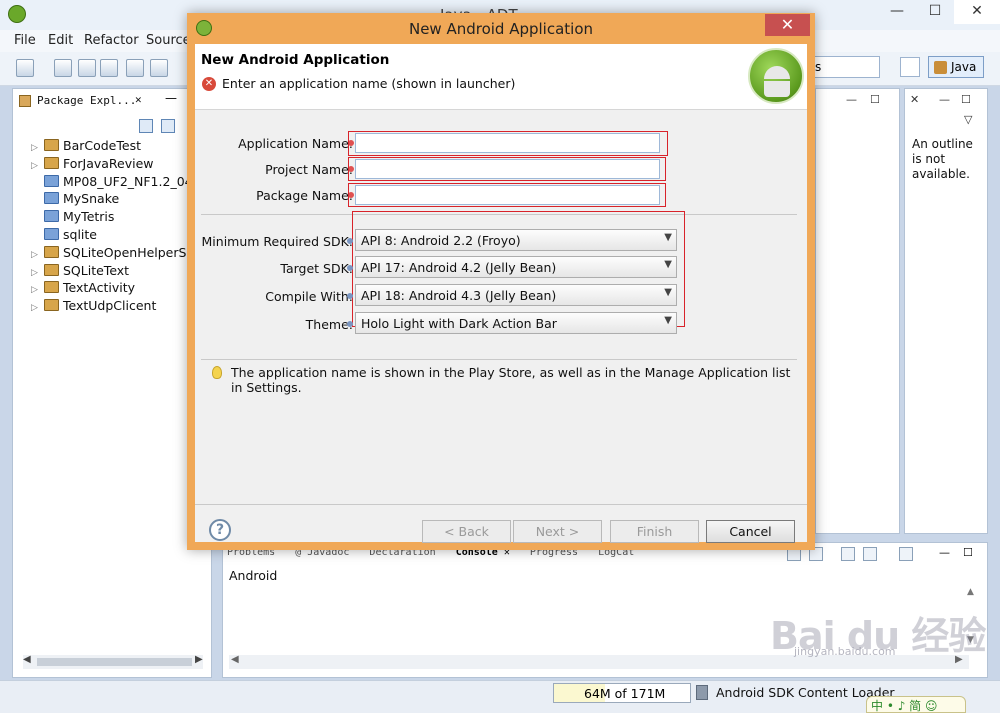  What do you see at coordinates (304, 195) in the screenshot?
I see `package-name-label: Package Name:` at bounding box center [304, 195].